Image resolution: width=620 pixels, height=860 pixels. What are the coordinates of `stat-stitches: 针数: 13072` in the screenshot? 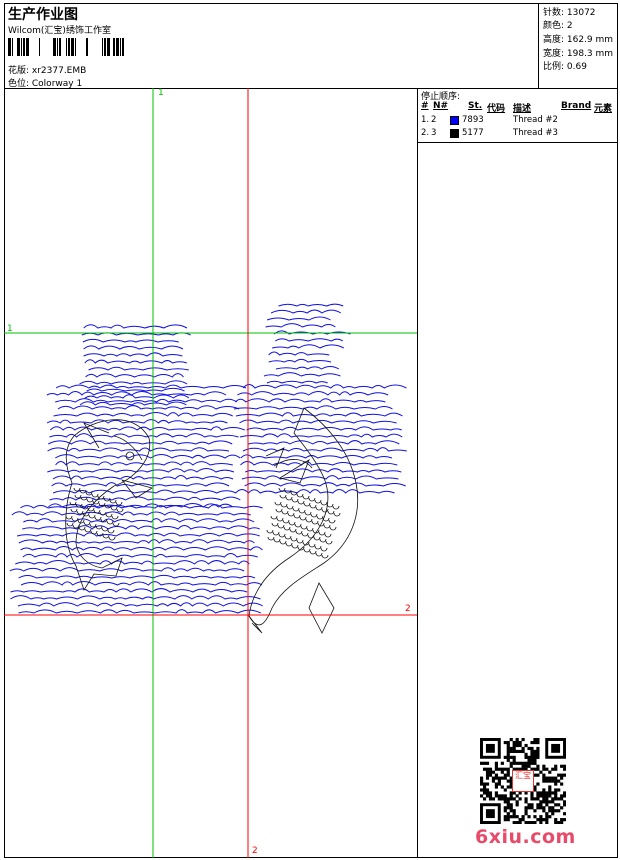 It's located at (569, 13).